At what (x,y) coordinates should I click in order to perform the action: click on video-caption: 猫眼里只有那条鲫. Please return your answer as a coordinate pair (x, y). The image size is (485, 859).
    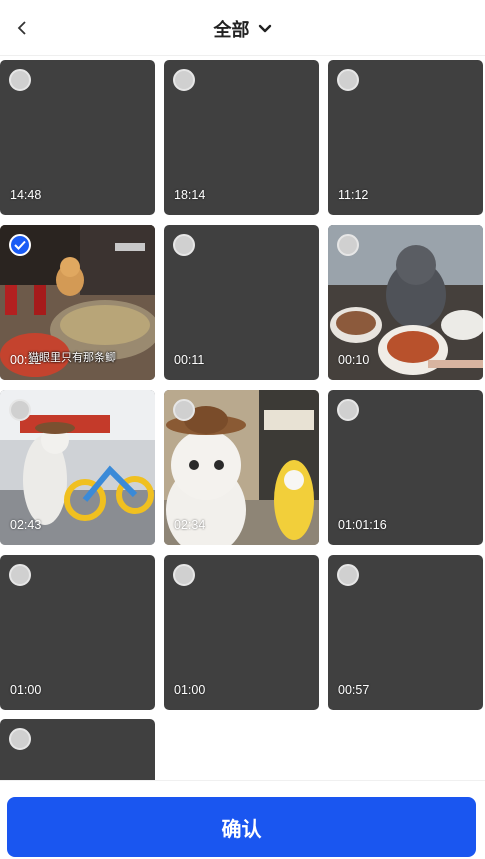
    Looking at the image, I should click on (72, 357).